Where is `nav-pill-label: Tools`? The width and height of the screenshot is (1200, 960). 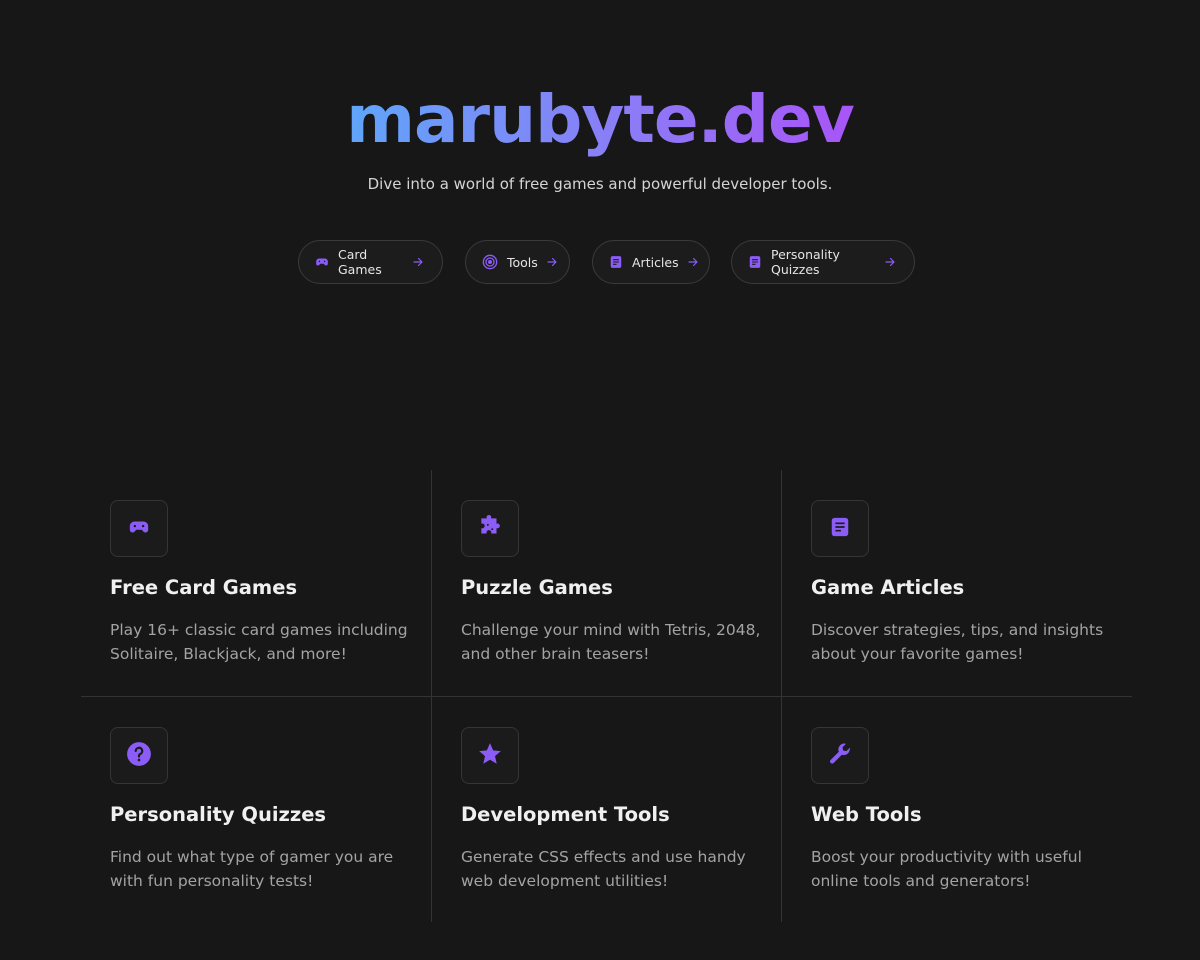 nav-pill-label: Tools is located at coordinates (522, 262).